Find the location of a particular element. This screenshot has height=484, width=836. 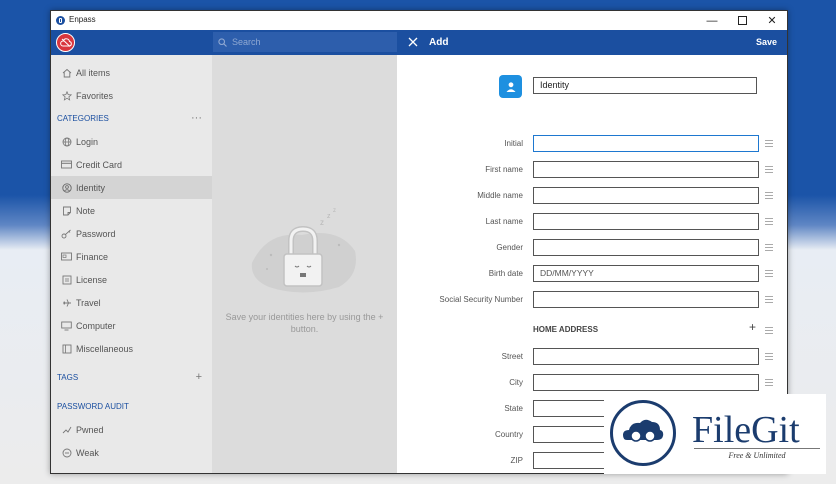

sidebar-item-miscellaneous: Miscellaneous is located at coordinates (131, 348).